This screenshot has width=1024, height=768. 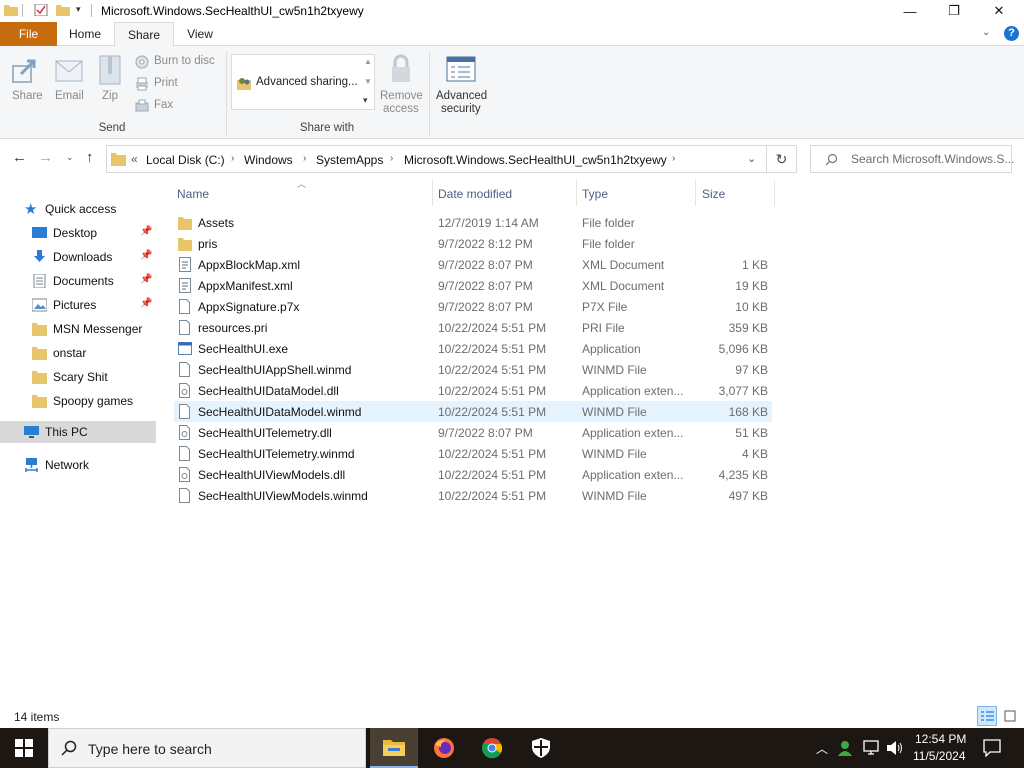 What do you see at coordinates (349, 160) in the screenshot?
I see `breadcrumb-systemapps: SystemApps` at bounding box center [349, 160].